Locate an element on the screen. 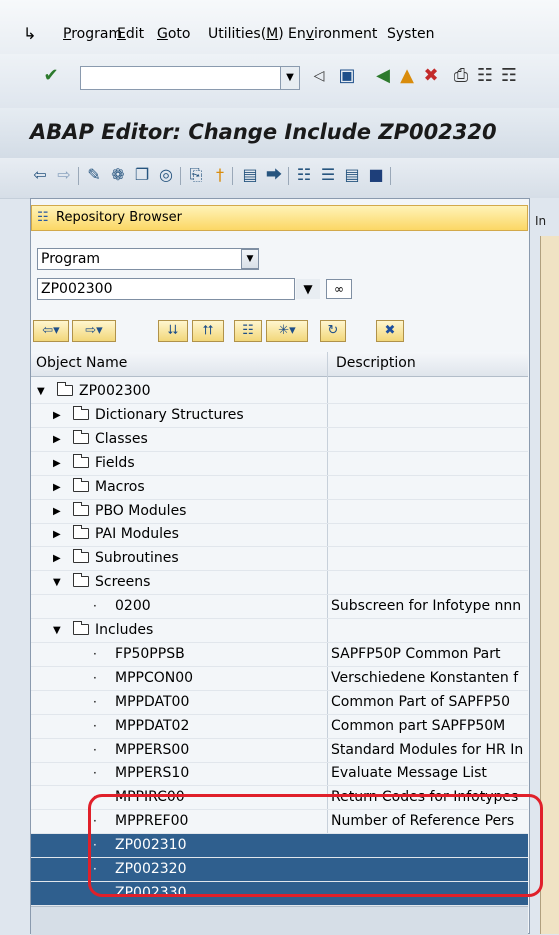 The image size is (559, 935). object-name-input: ZP002300 is located at coordinates (166, 289).